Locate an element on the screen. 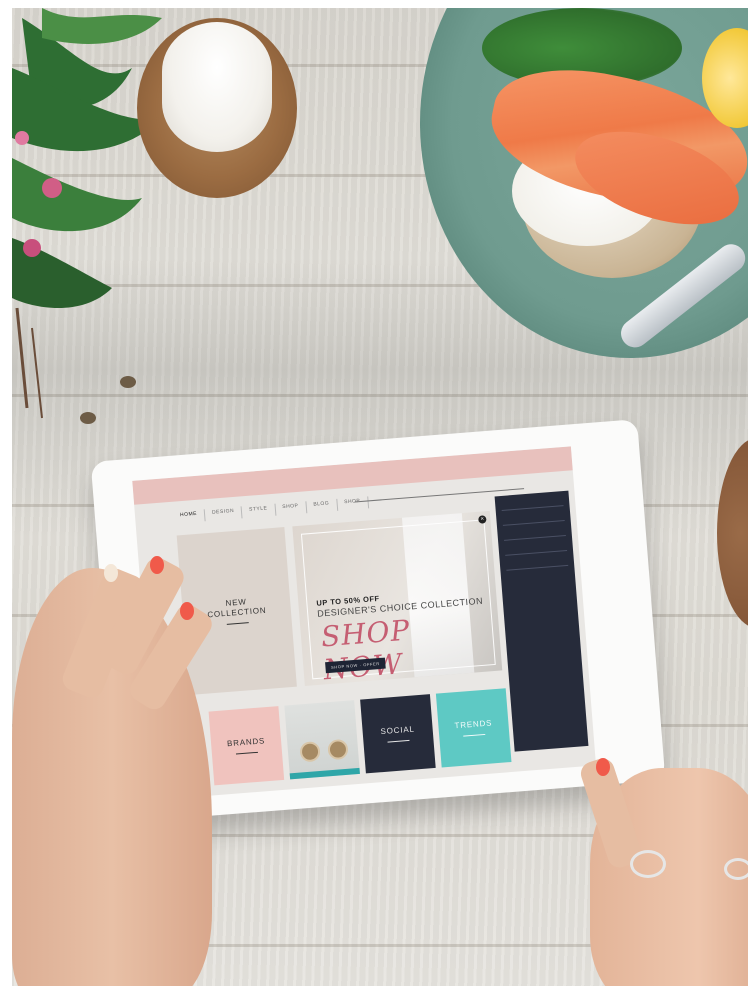 Image resolution: width=748 pixels, height=989 pixels. site-nav: HOME DESIGN STYLE SHOP BLOG SHOP is located at coordinates (270, 510).